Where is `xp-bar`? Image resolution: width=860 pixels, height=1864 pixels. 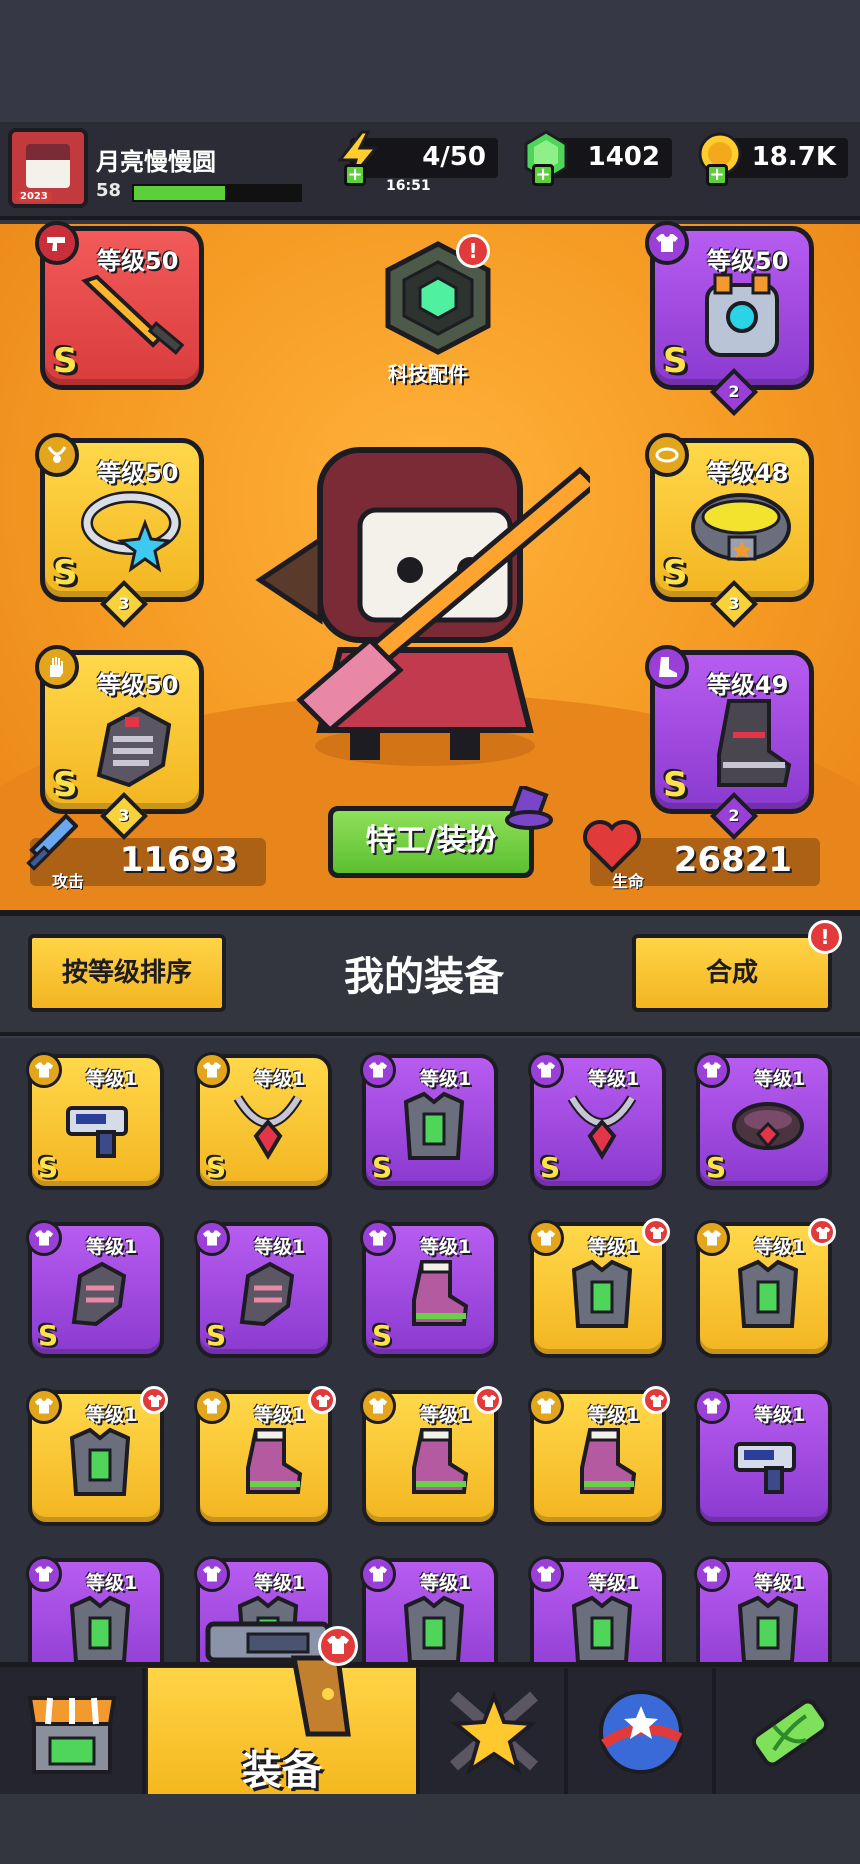 xp-bar is located at coordinates (217, 193).